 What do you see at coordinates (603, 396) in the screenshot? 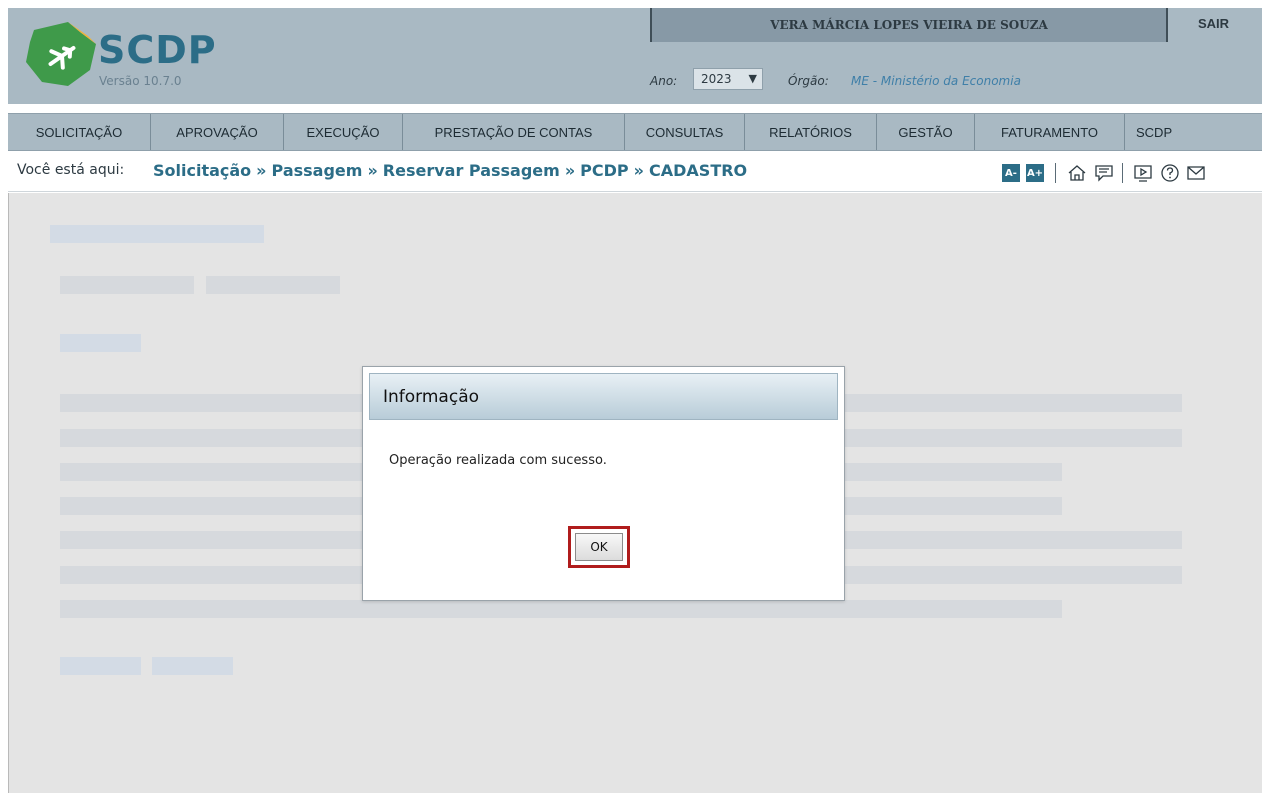
I see `dialog-header: Informação` at bounding box center [603, 396].